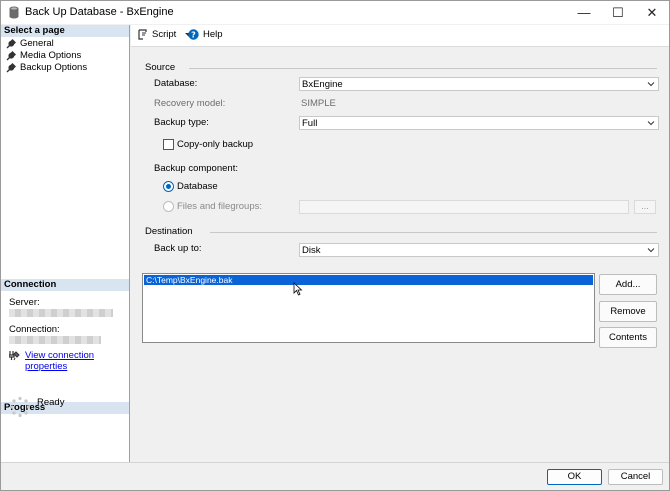 Image resolution: width=670 pixels, height=491 pixels. I want to click on toolbar: Script ? Help, so click(400, 36).